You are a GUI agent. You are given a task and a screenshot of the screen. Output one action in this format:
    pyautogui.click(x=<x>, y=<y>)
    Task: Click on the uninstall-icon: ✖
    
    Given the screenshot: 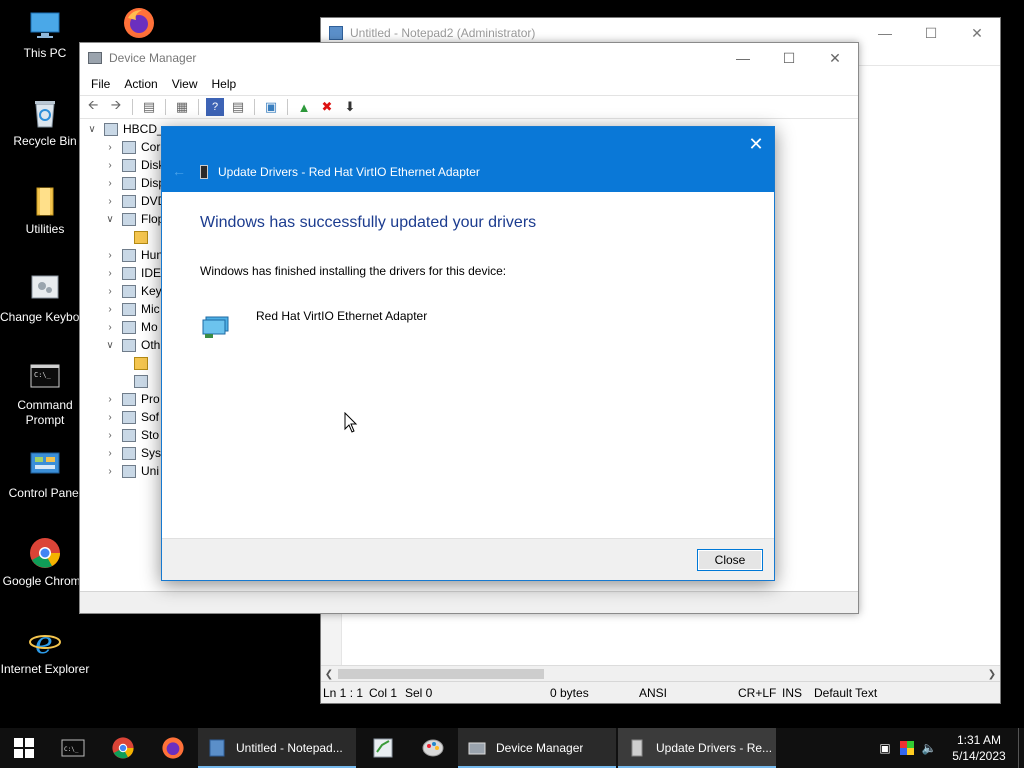 What is the action you would take?
    pyautogui.click(x=327, y=107)
    